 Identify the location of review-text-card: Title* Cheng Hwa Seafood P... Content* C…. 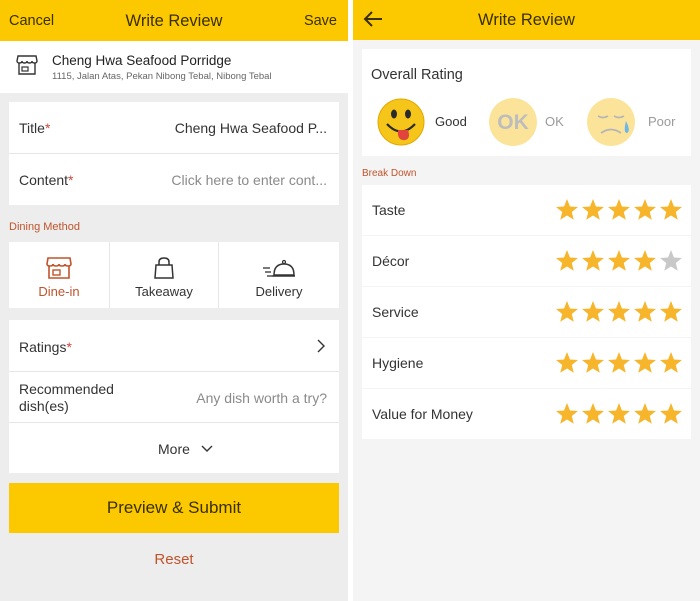
(174, 153).